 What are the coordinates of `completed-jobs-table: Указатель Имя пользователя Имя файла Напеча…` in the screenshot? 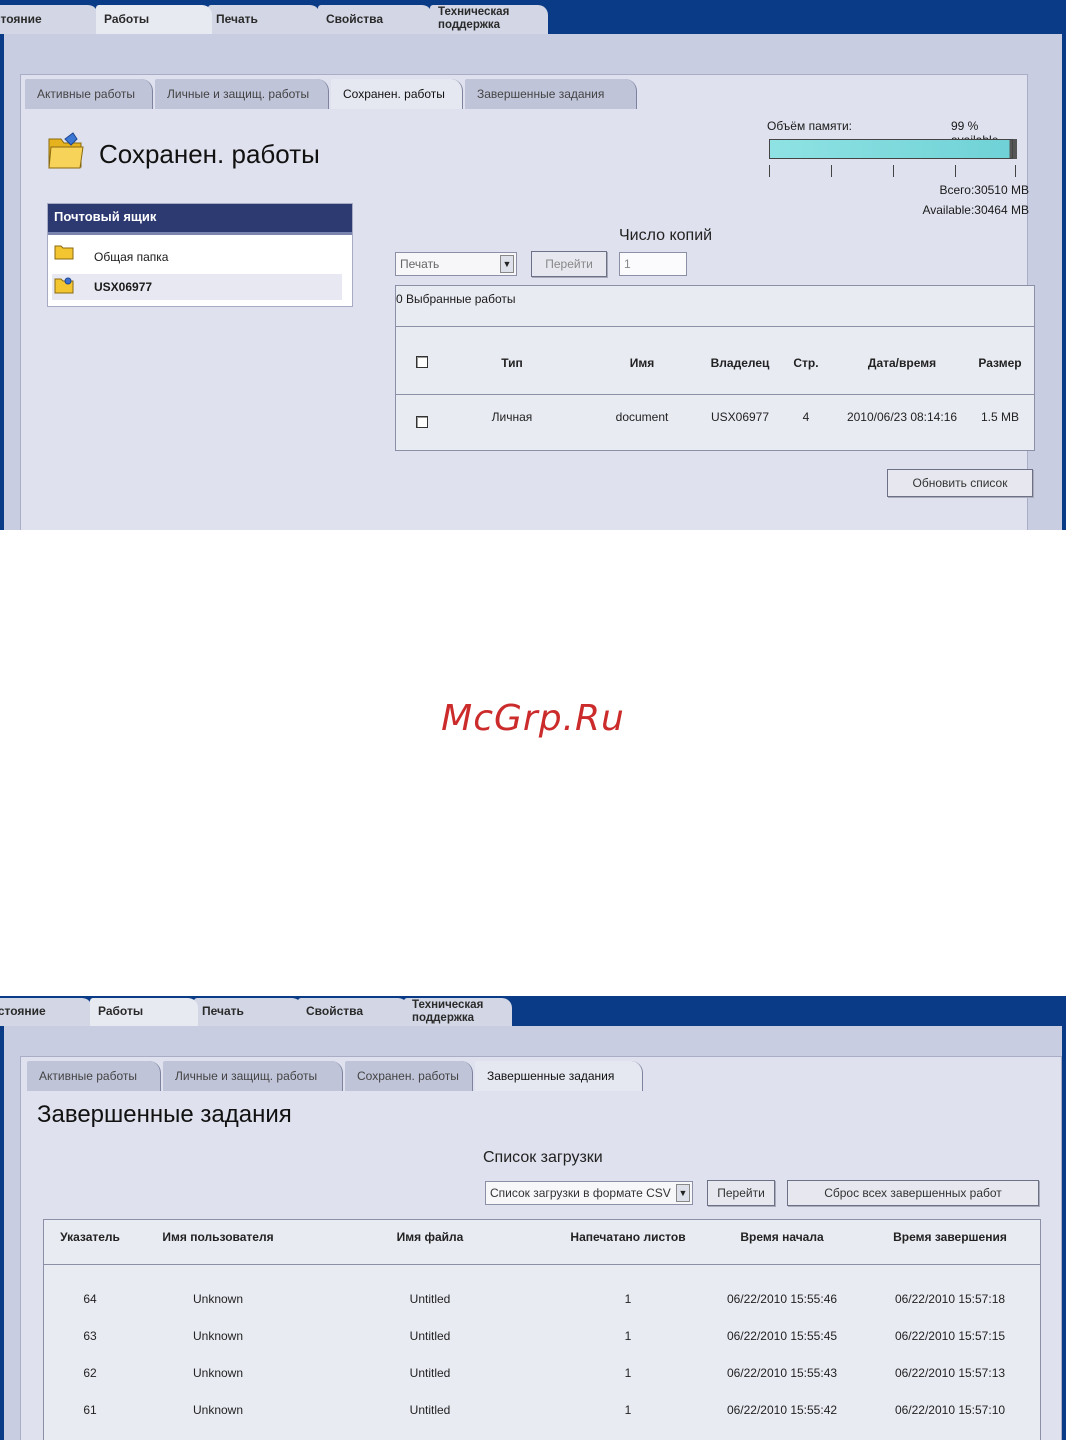 It's located at (542, 1329).